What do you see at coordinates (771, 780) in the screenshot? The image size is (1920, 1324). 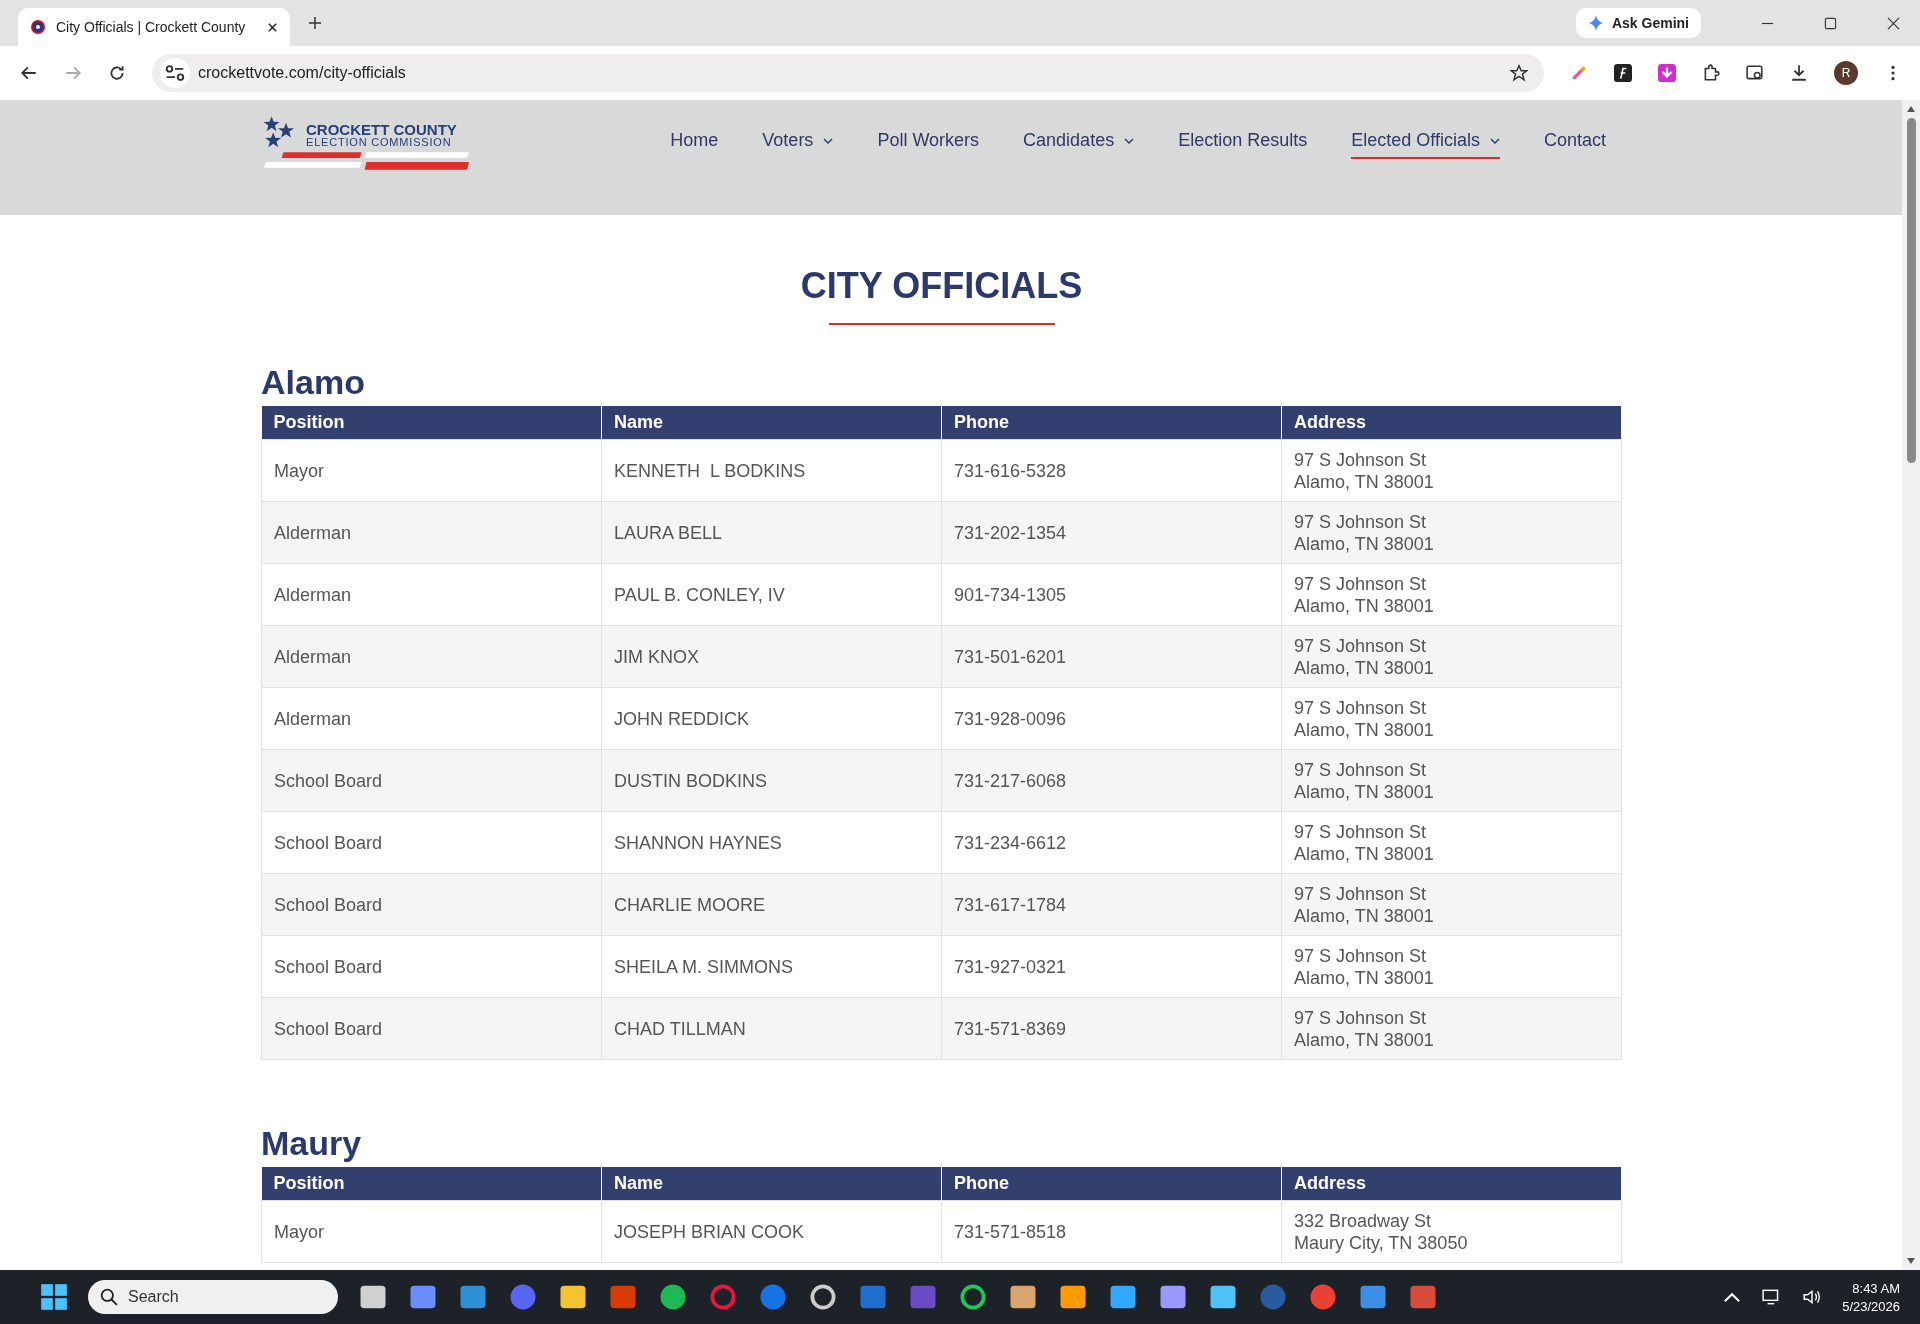 I see `table-cell: DUSTIN BODKINS` at bounding box center [771, 780].